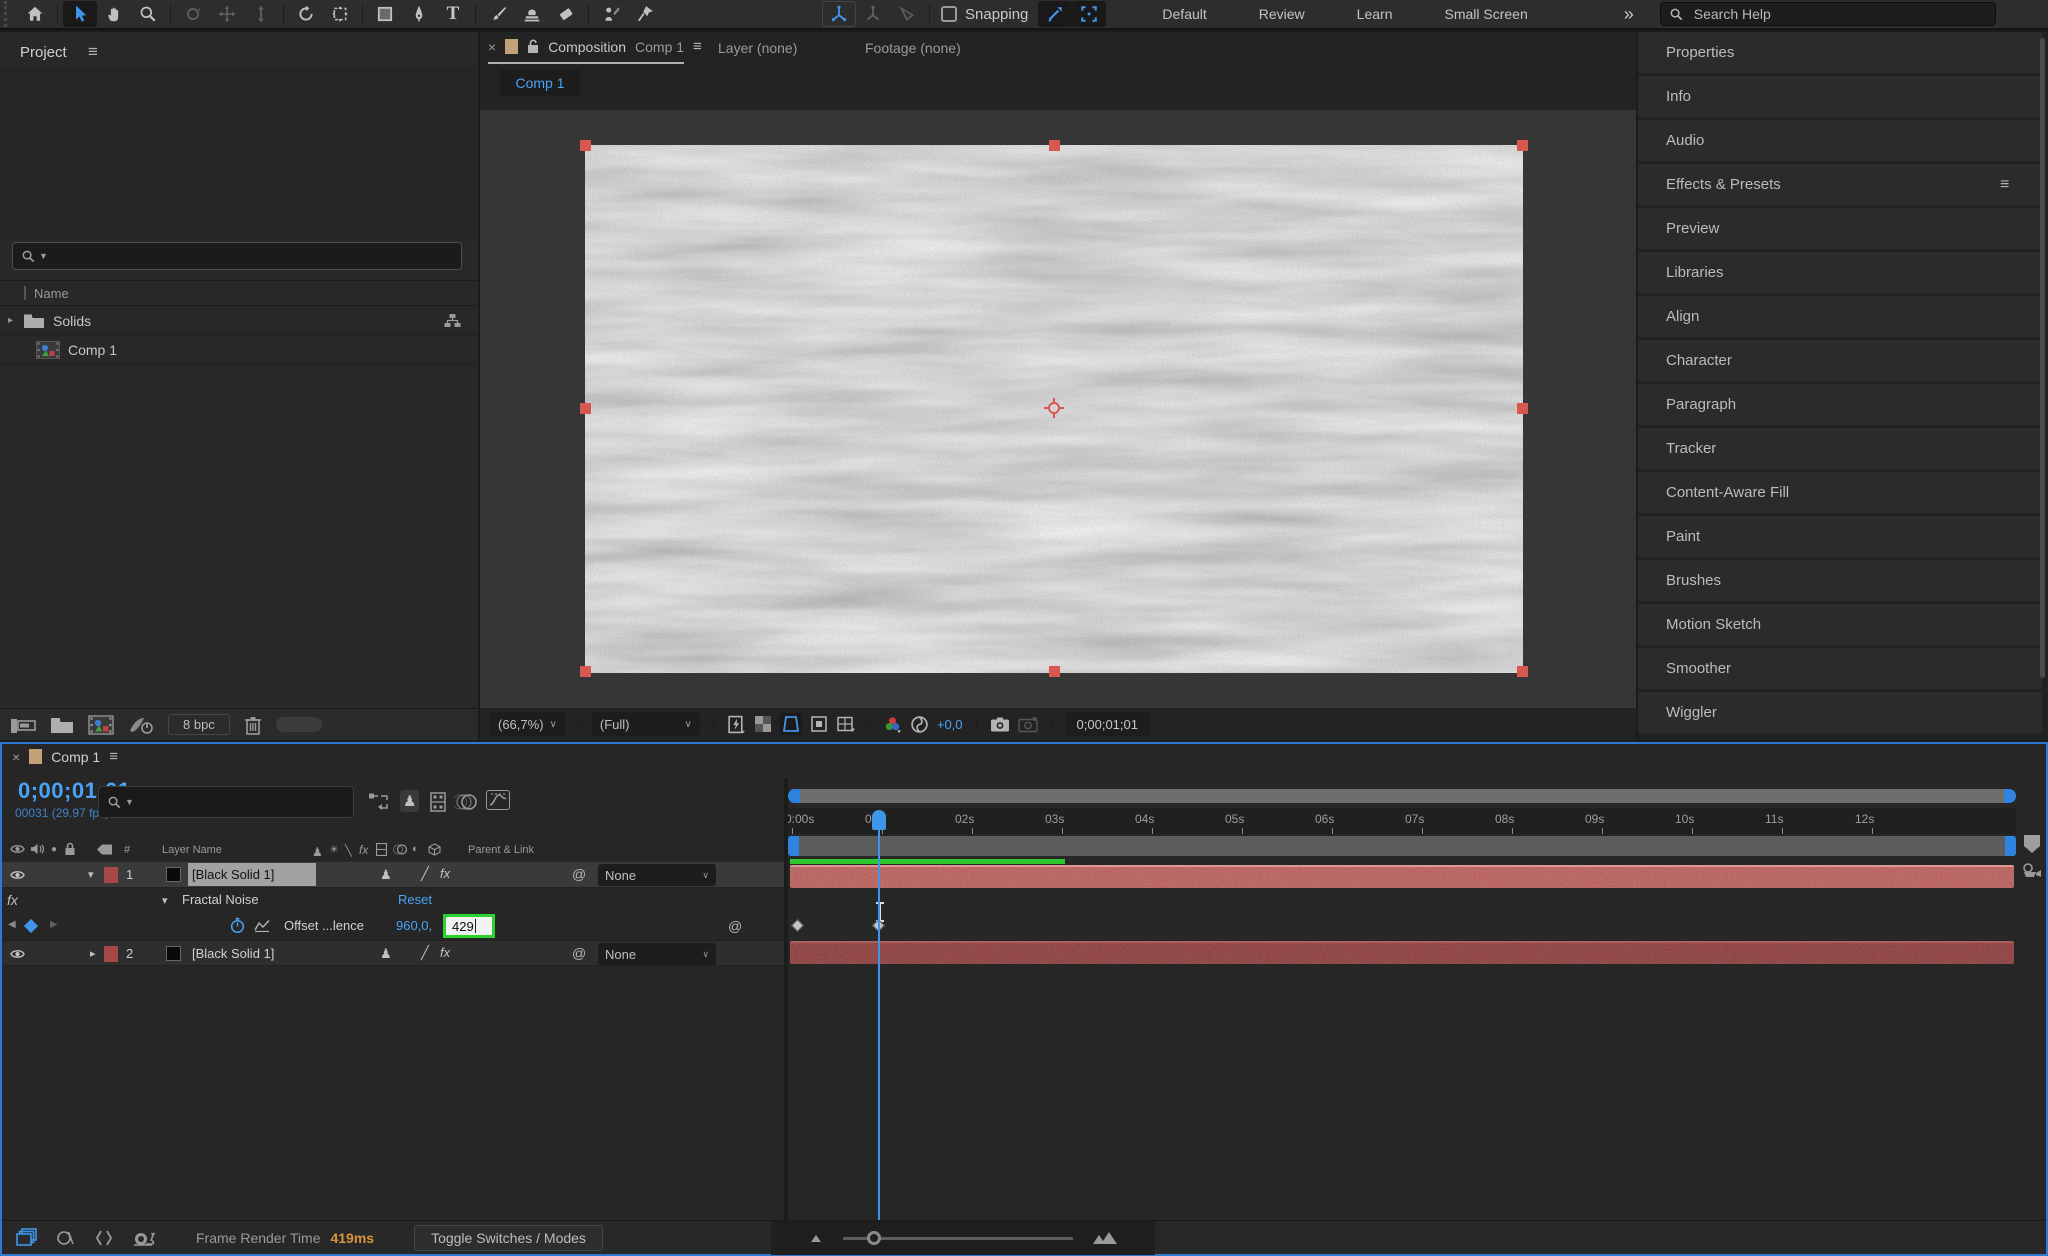 The width and height of the screenshot is (2048, 1256). Describe the element at coordinates (585, 145) in the screenshot. I see `handle-top-left` at that location.